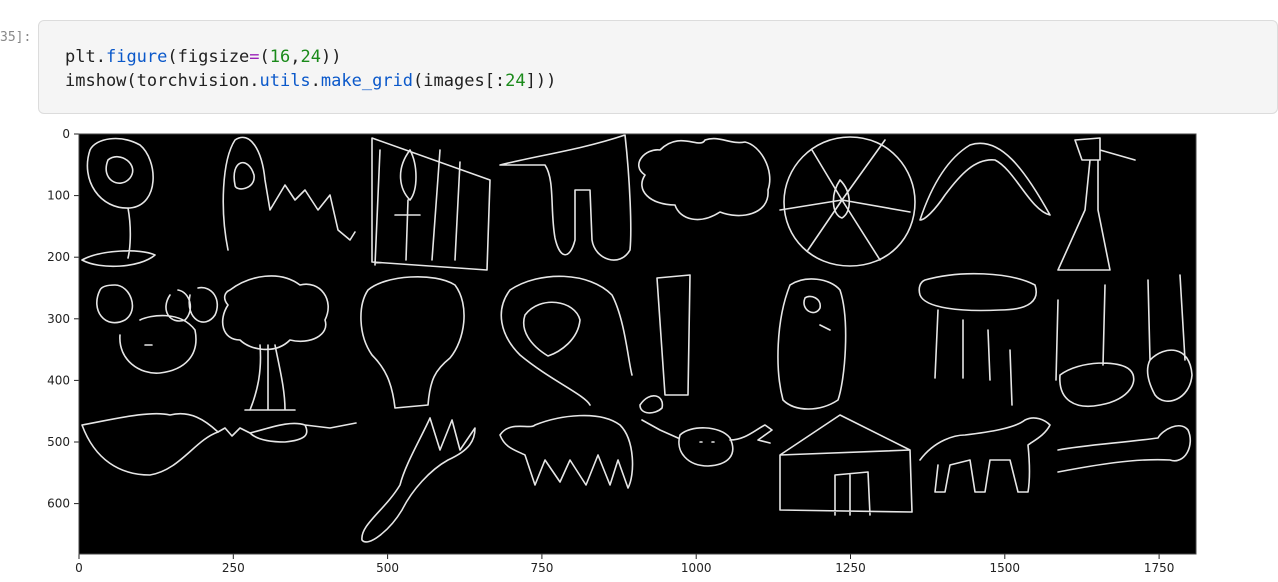 Image resolution: width=1278 pixels, height=582 pixels. What do you see at coordinates (331, 57) in the screenshot?
I see `code-token: ))` at bounding box center [331, 57].